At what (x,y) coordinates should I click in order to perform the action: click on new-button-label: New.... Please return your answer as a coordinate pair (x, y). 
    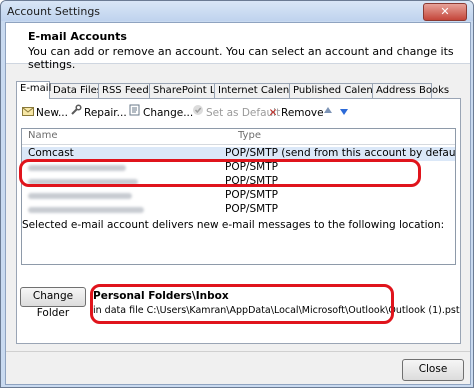
    Looking at the image, I should click on (52, 113).